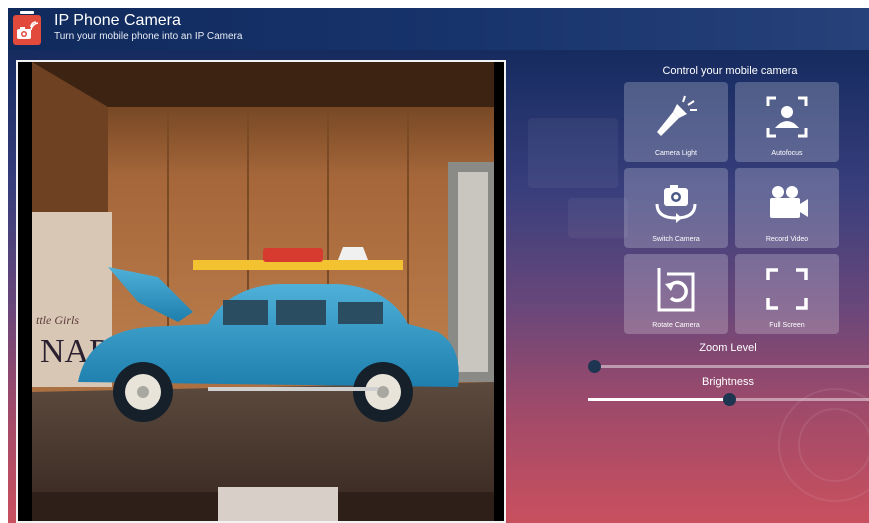  I want to click on autofocus-label: Autofocus, so click(787, 153).